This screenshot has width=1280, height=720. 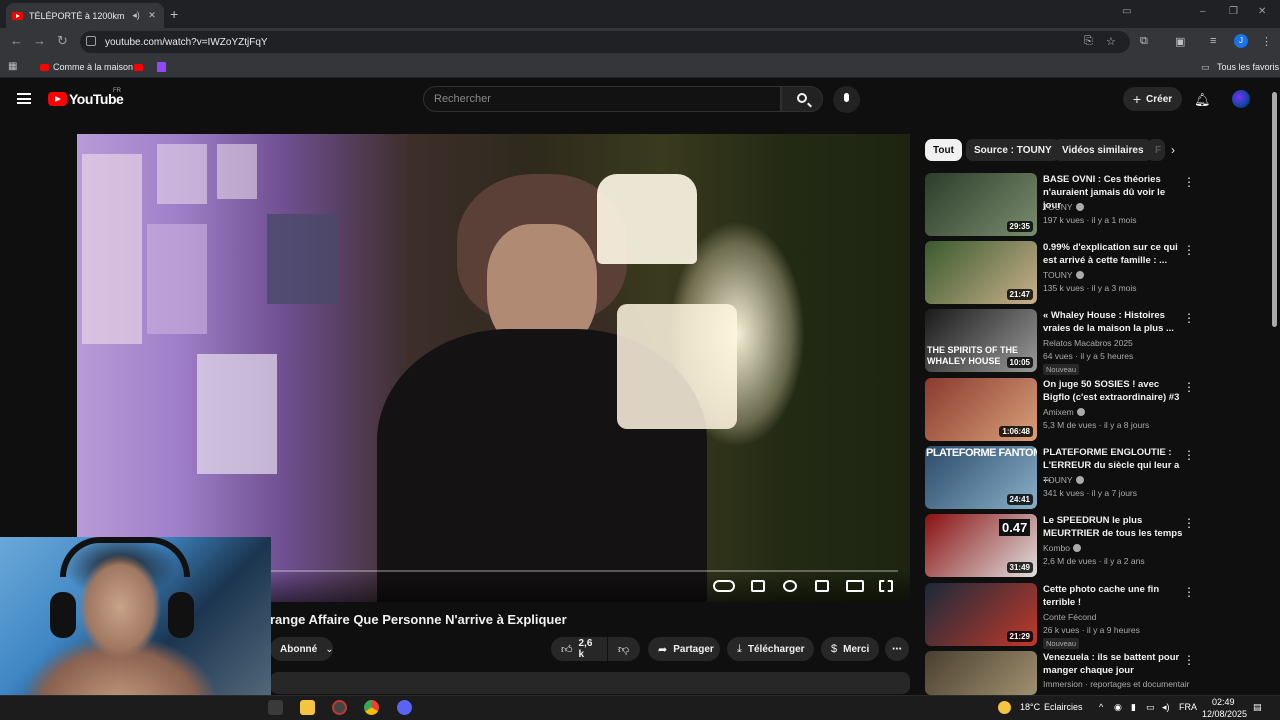 I want to click on settings-gear-icon, so click(x=790, y=586).